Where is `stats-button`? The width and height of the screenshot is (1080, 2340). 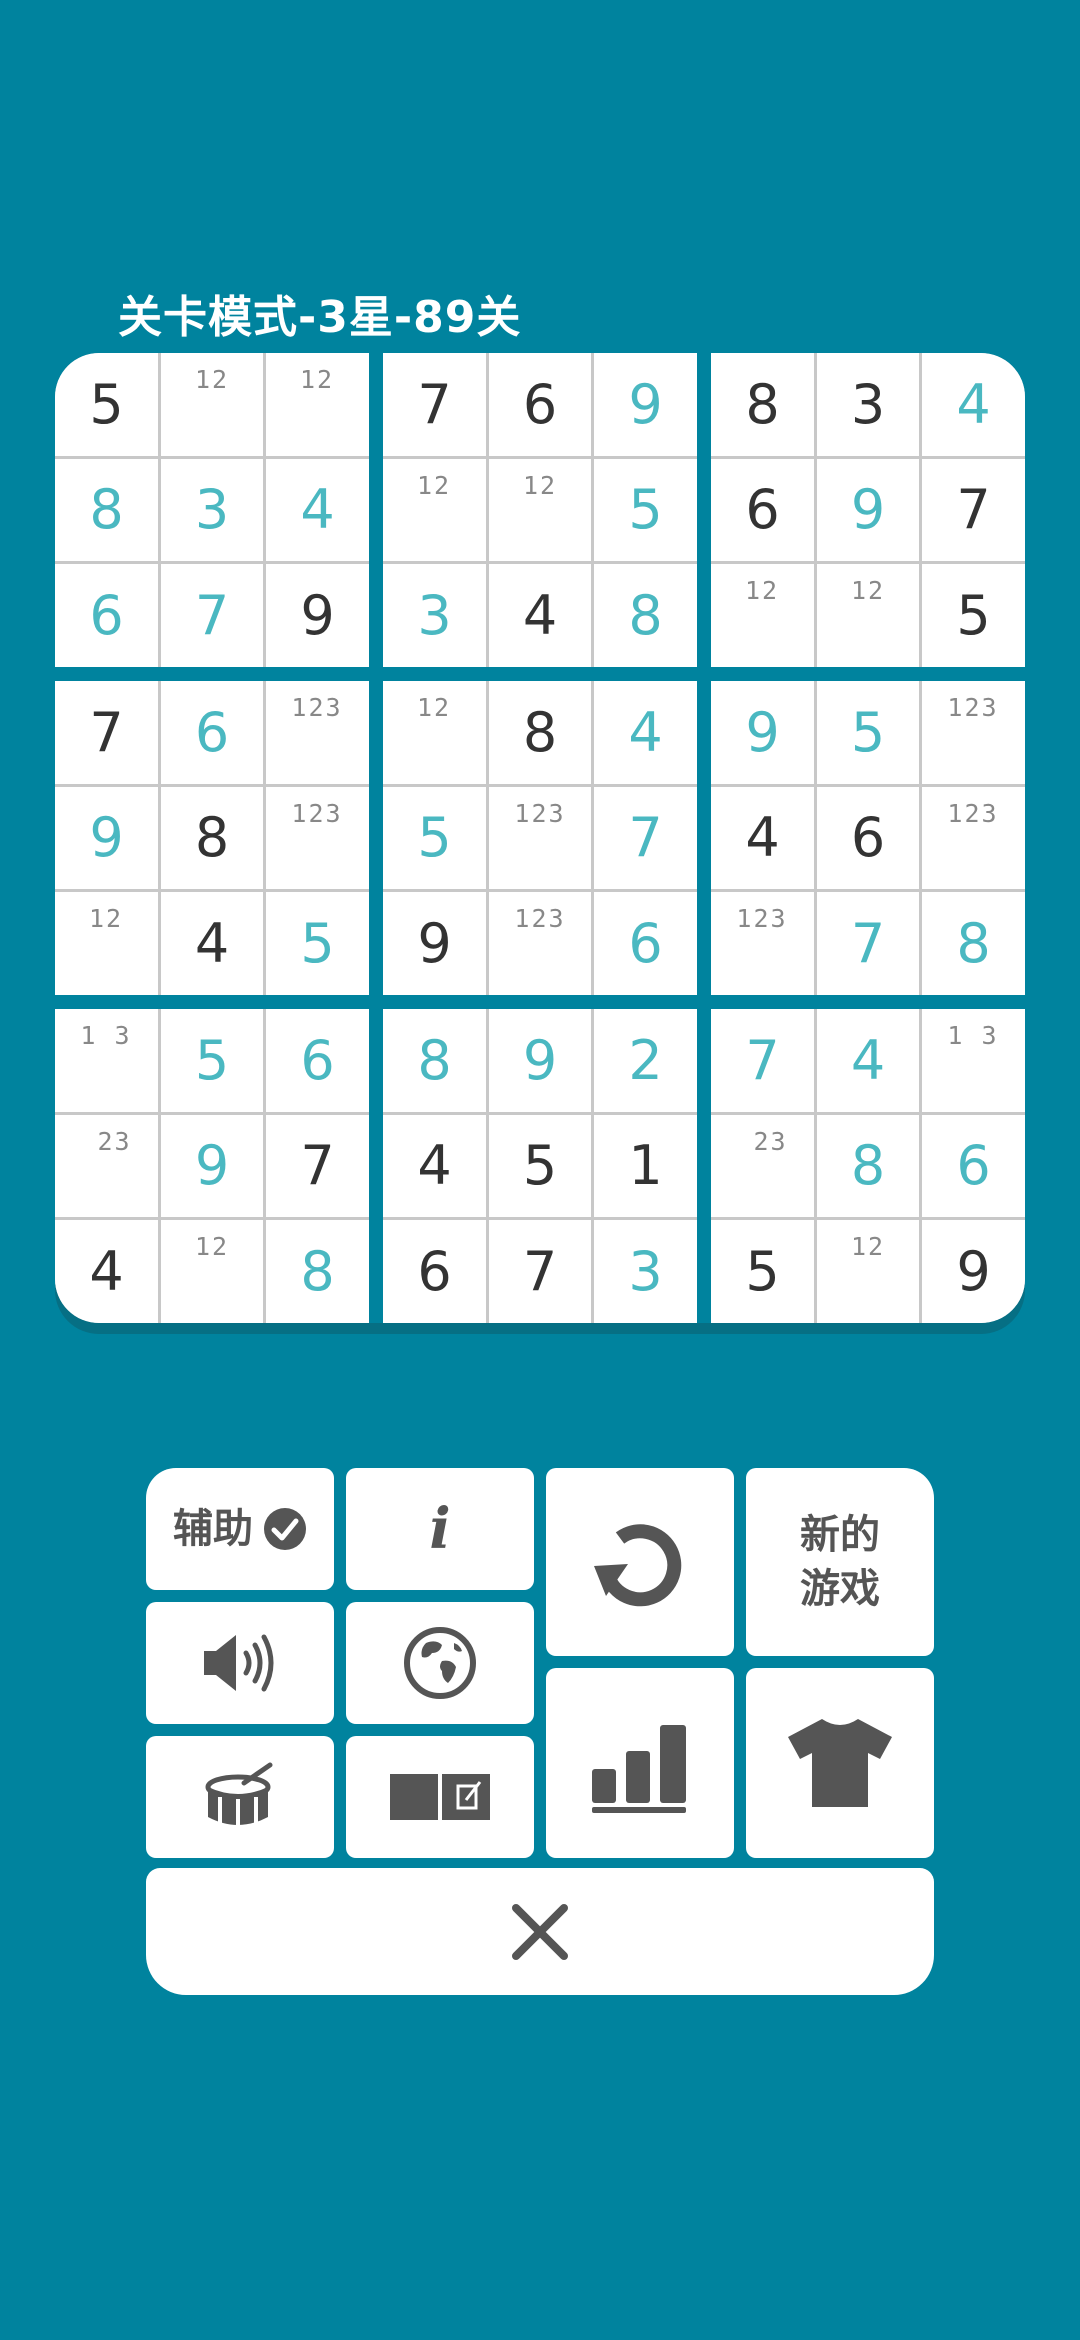 stats-button is located at coordinates (640, 1763).